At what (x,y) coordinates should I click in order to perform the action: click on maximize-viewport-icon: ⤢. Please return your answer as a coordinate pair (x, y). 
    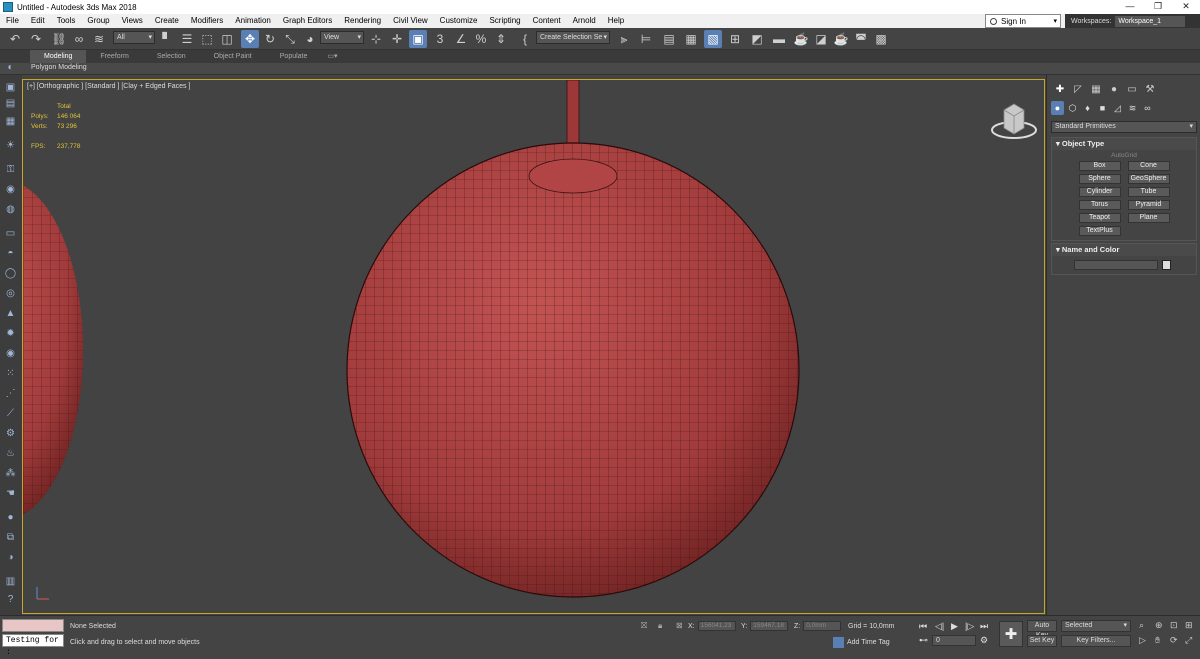
    Looking at the image, I should click on (1188, 640).